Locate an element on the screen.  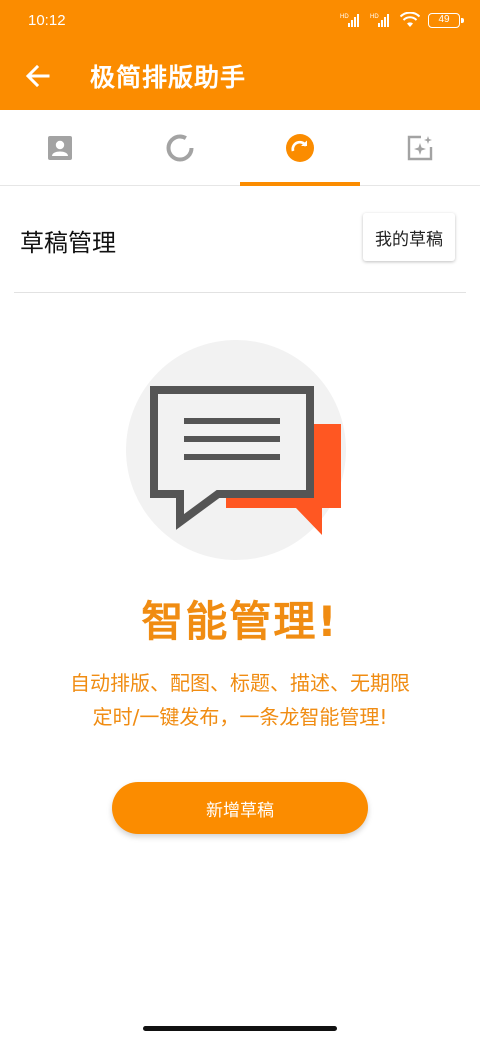
system-icons: HD HD 49 is located at coordinates (402, 20).